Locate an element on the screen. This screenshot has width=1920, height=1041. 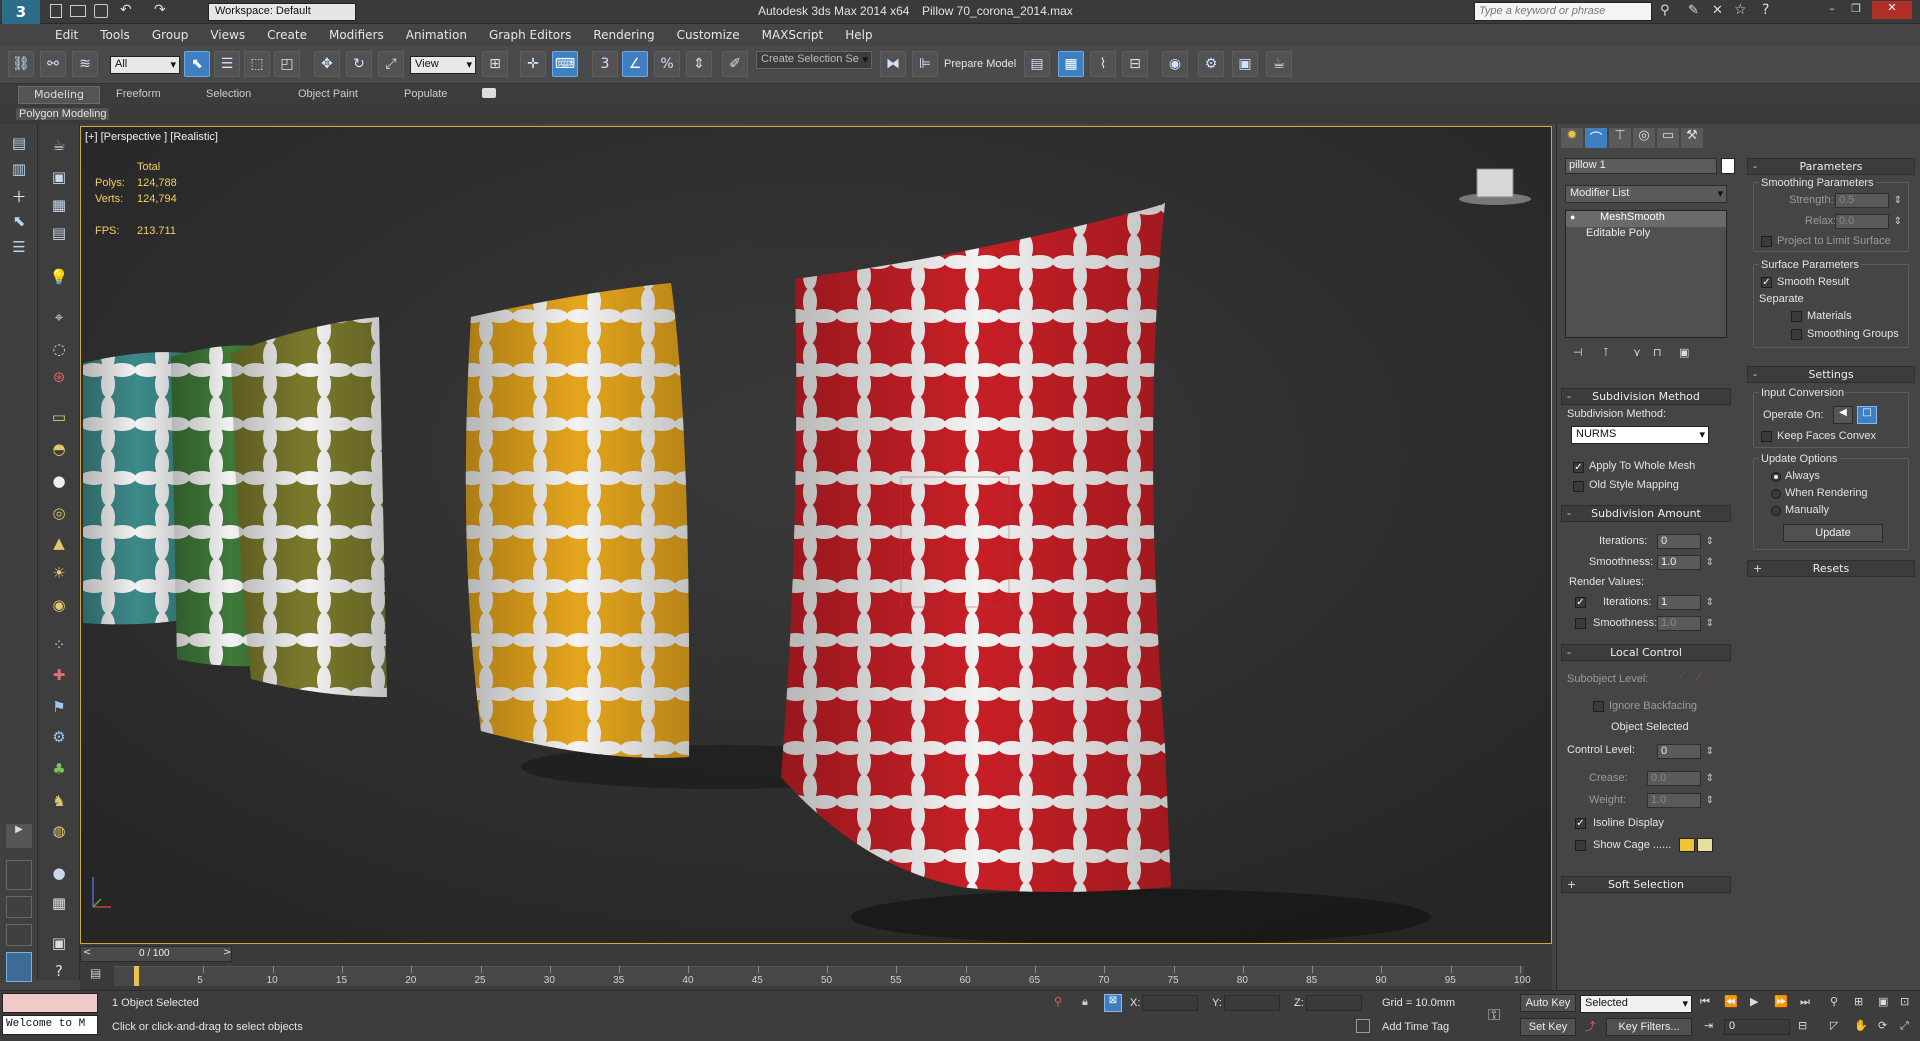
keyboard-shortcut-icon: ⌨ is located at coordinates (565, 64).